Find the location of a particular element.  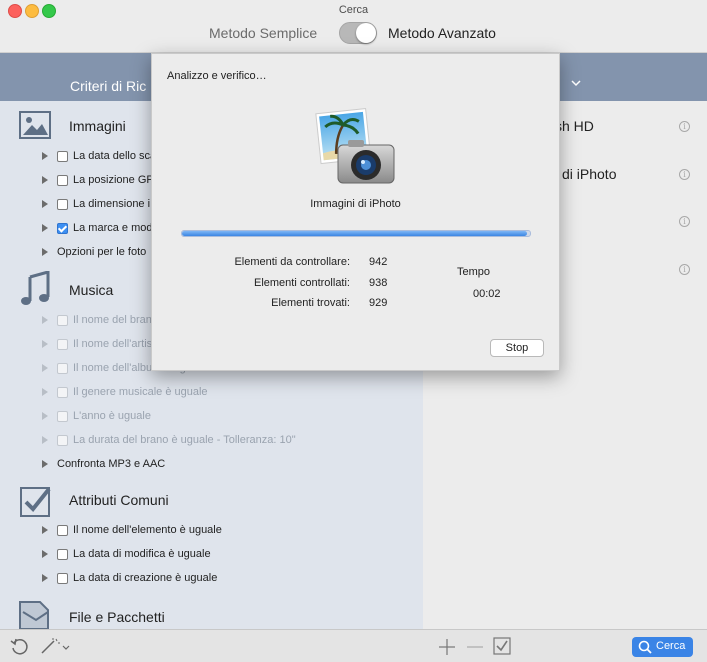

criteria-row: Il genere musicale è uguale is located at coordinates (125, 396).